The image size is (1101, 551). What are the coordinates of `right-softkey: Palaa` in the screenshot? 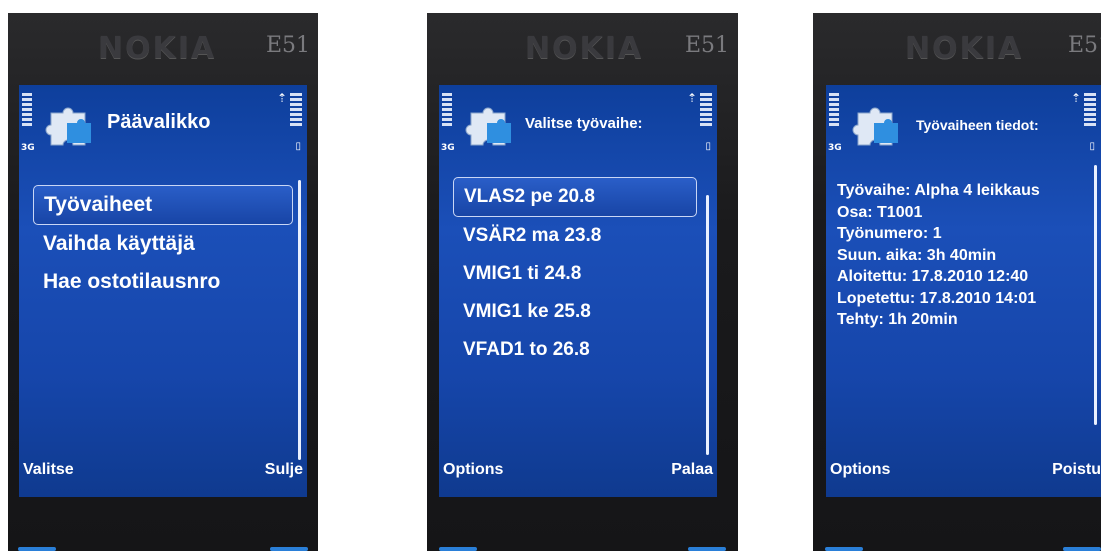 It's located at (692, 470).